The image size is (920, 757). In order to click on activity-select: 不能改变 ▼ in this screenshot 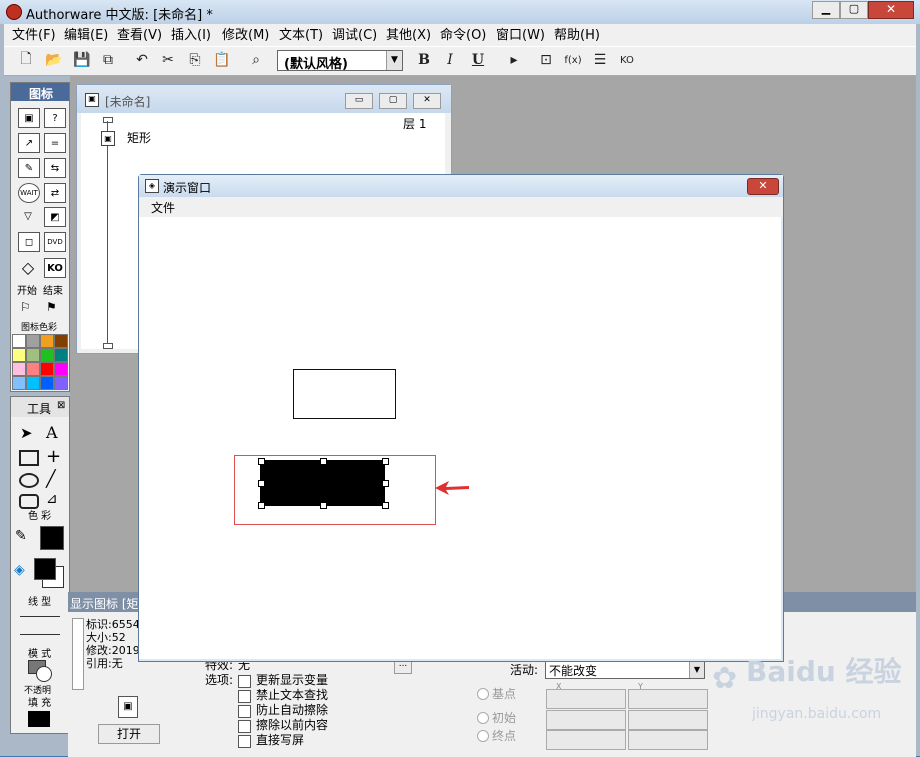, I will do `click(625, 669)`.